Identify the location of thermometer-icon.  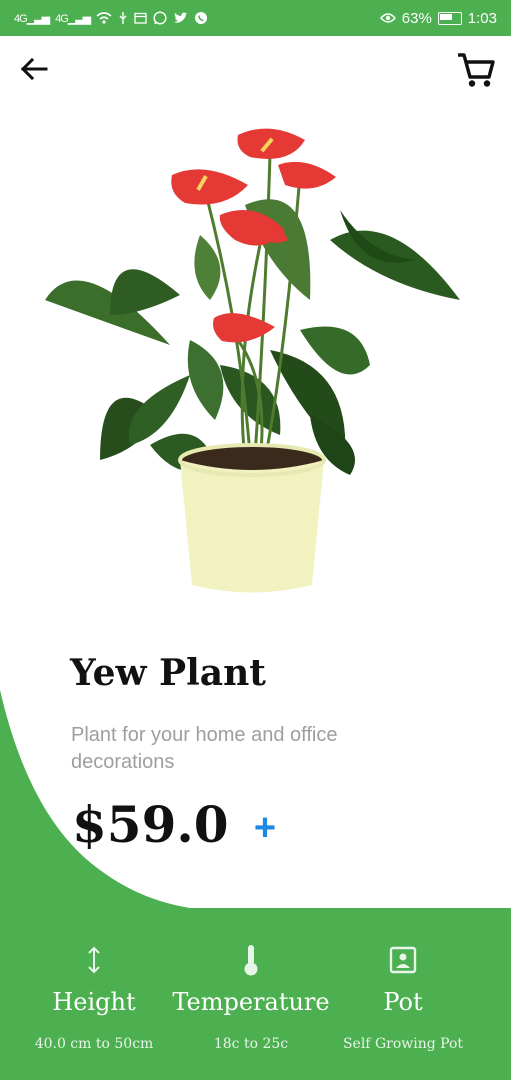
(251, 960).